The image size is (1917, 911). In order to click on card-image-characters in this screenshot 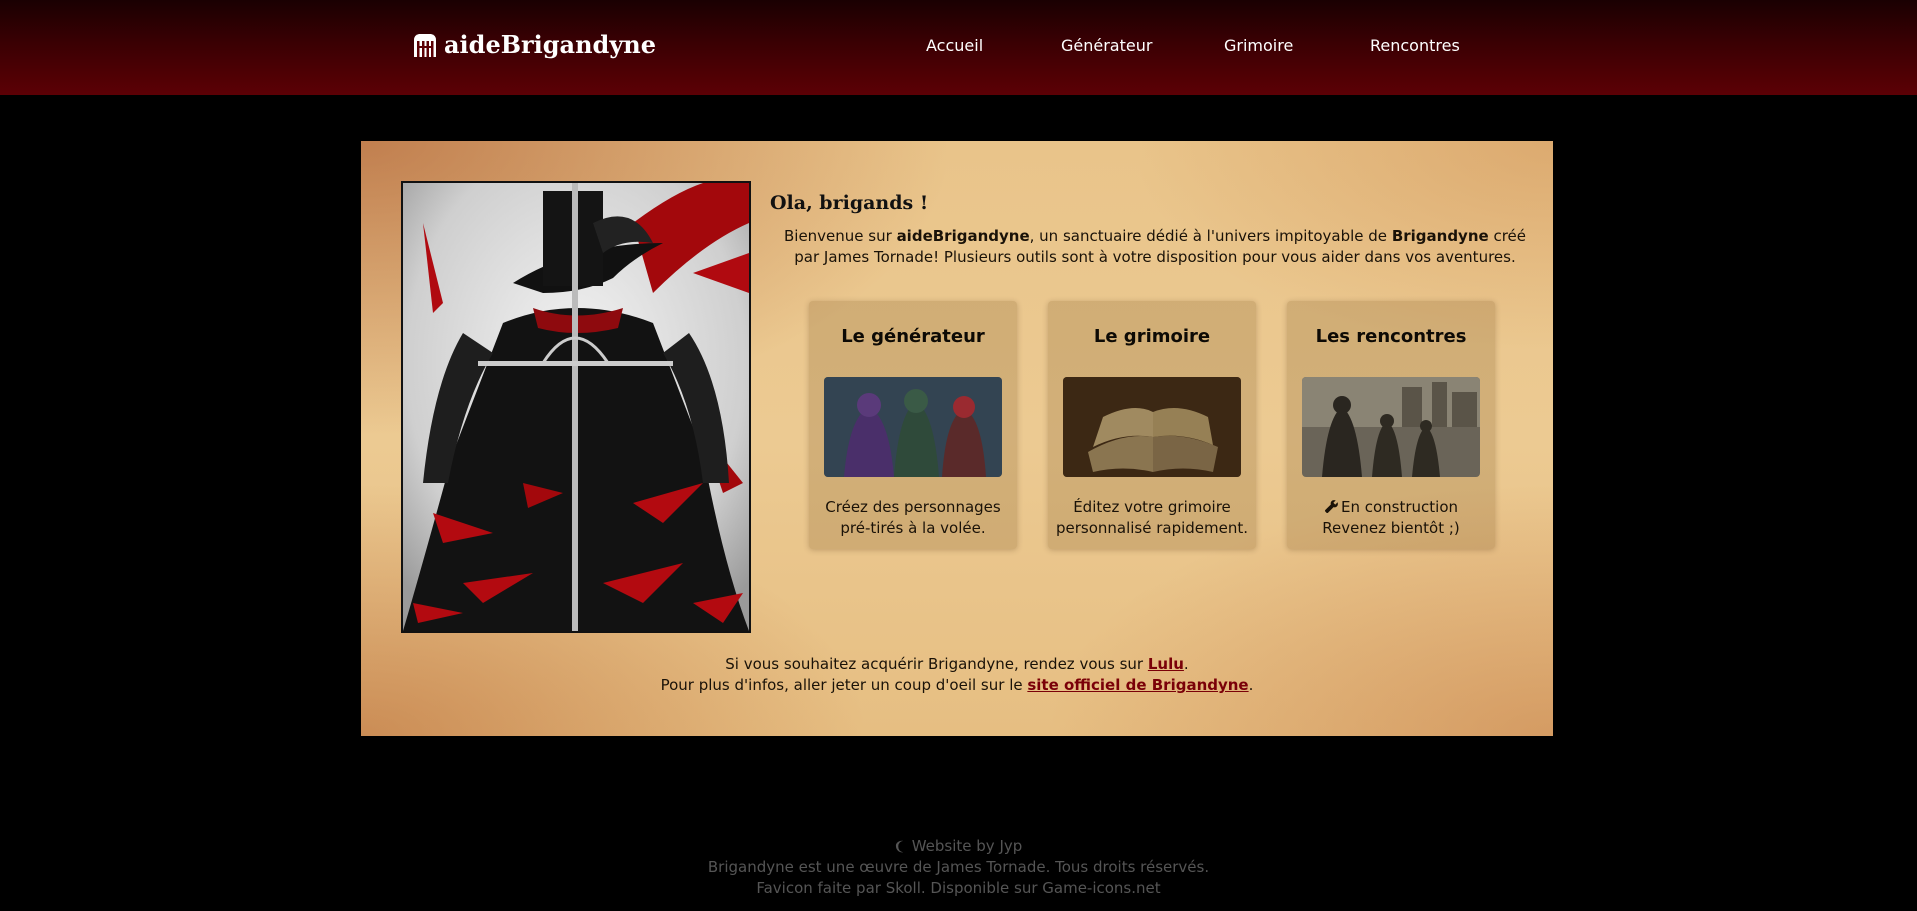, I will do `click(913, 427)`.